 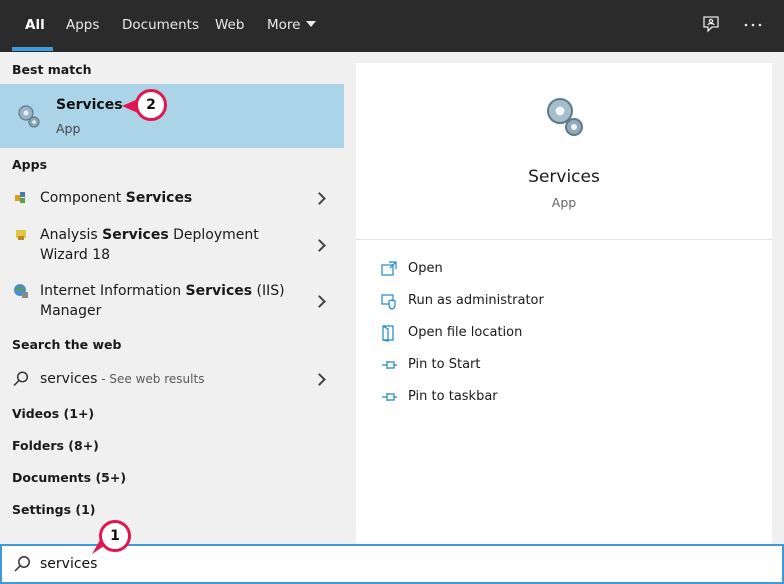 I want to click on tab-documents-label: Documents, so click(x=160, y=25).